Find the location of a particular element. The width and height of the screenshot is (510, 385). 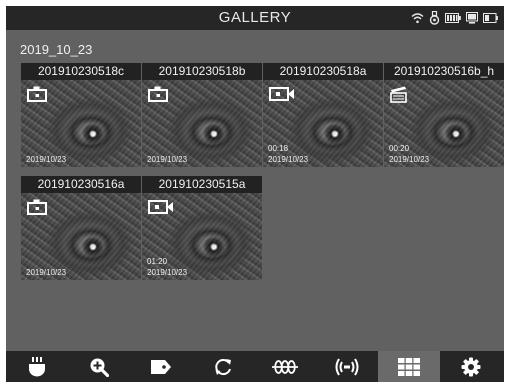

gallery-grid-icon is located at coordinates (409, 366).